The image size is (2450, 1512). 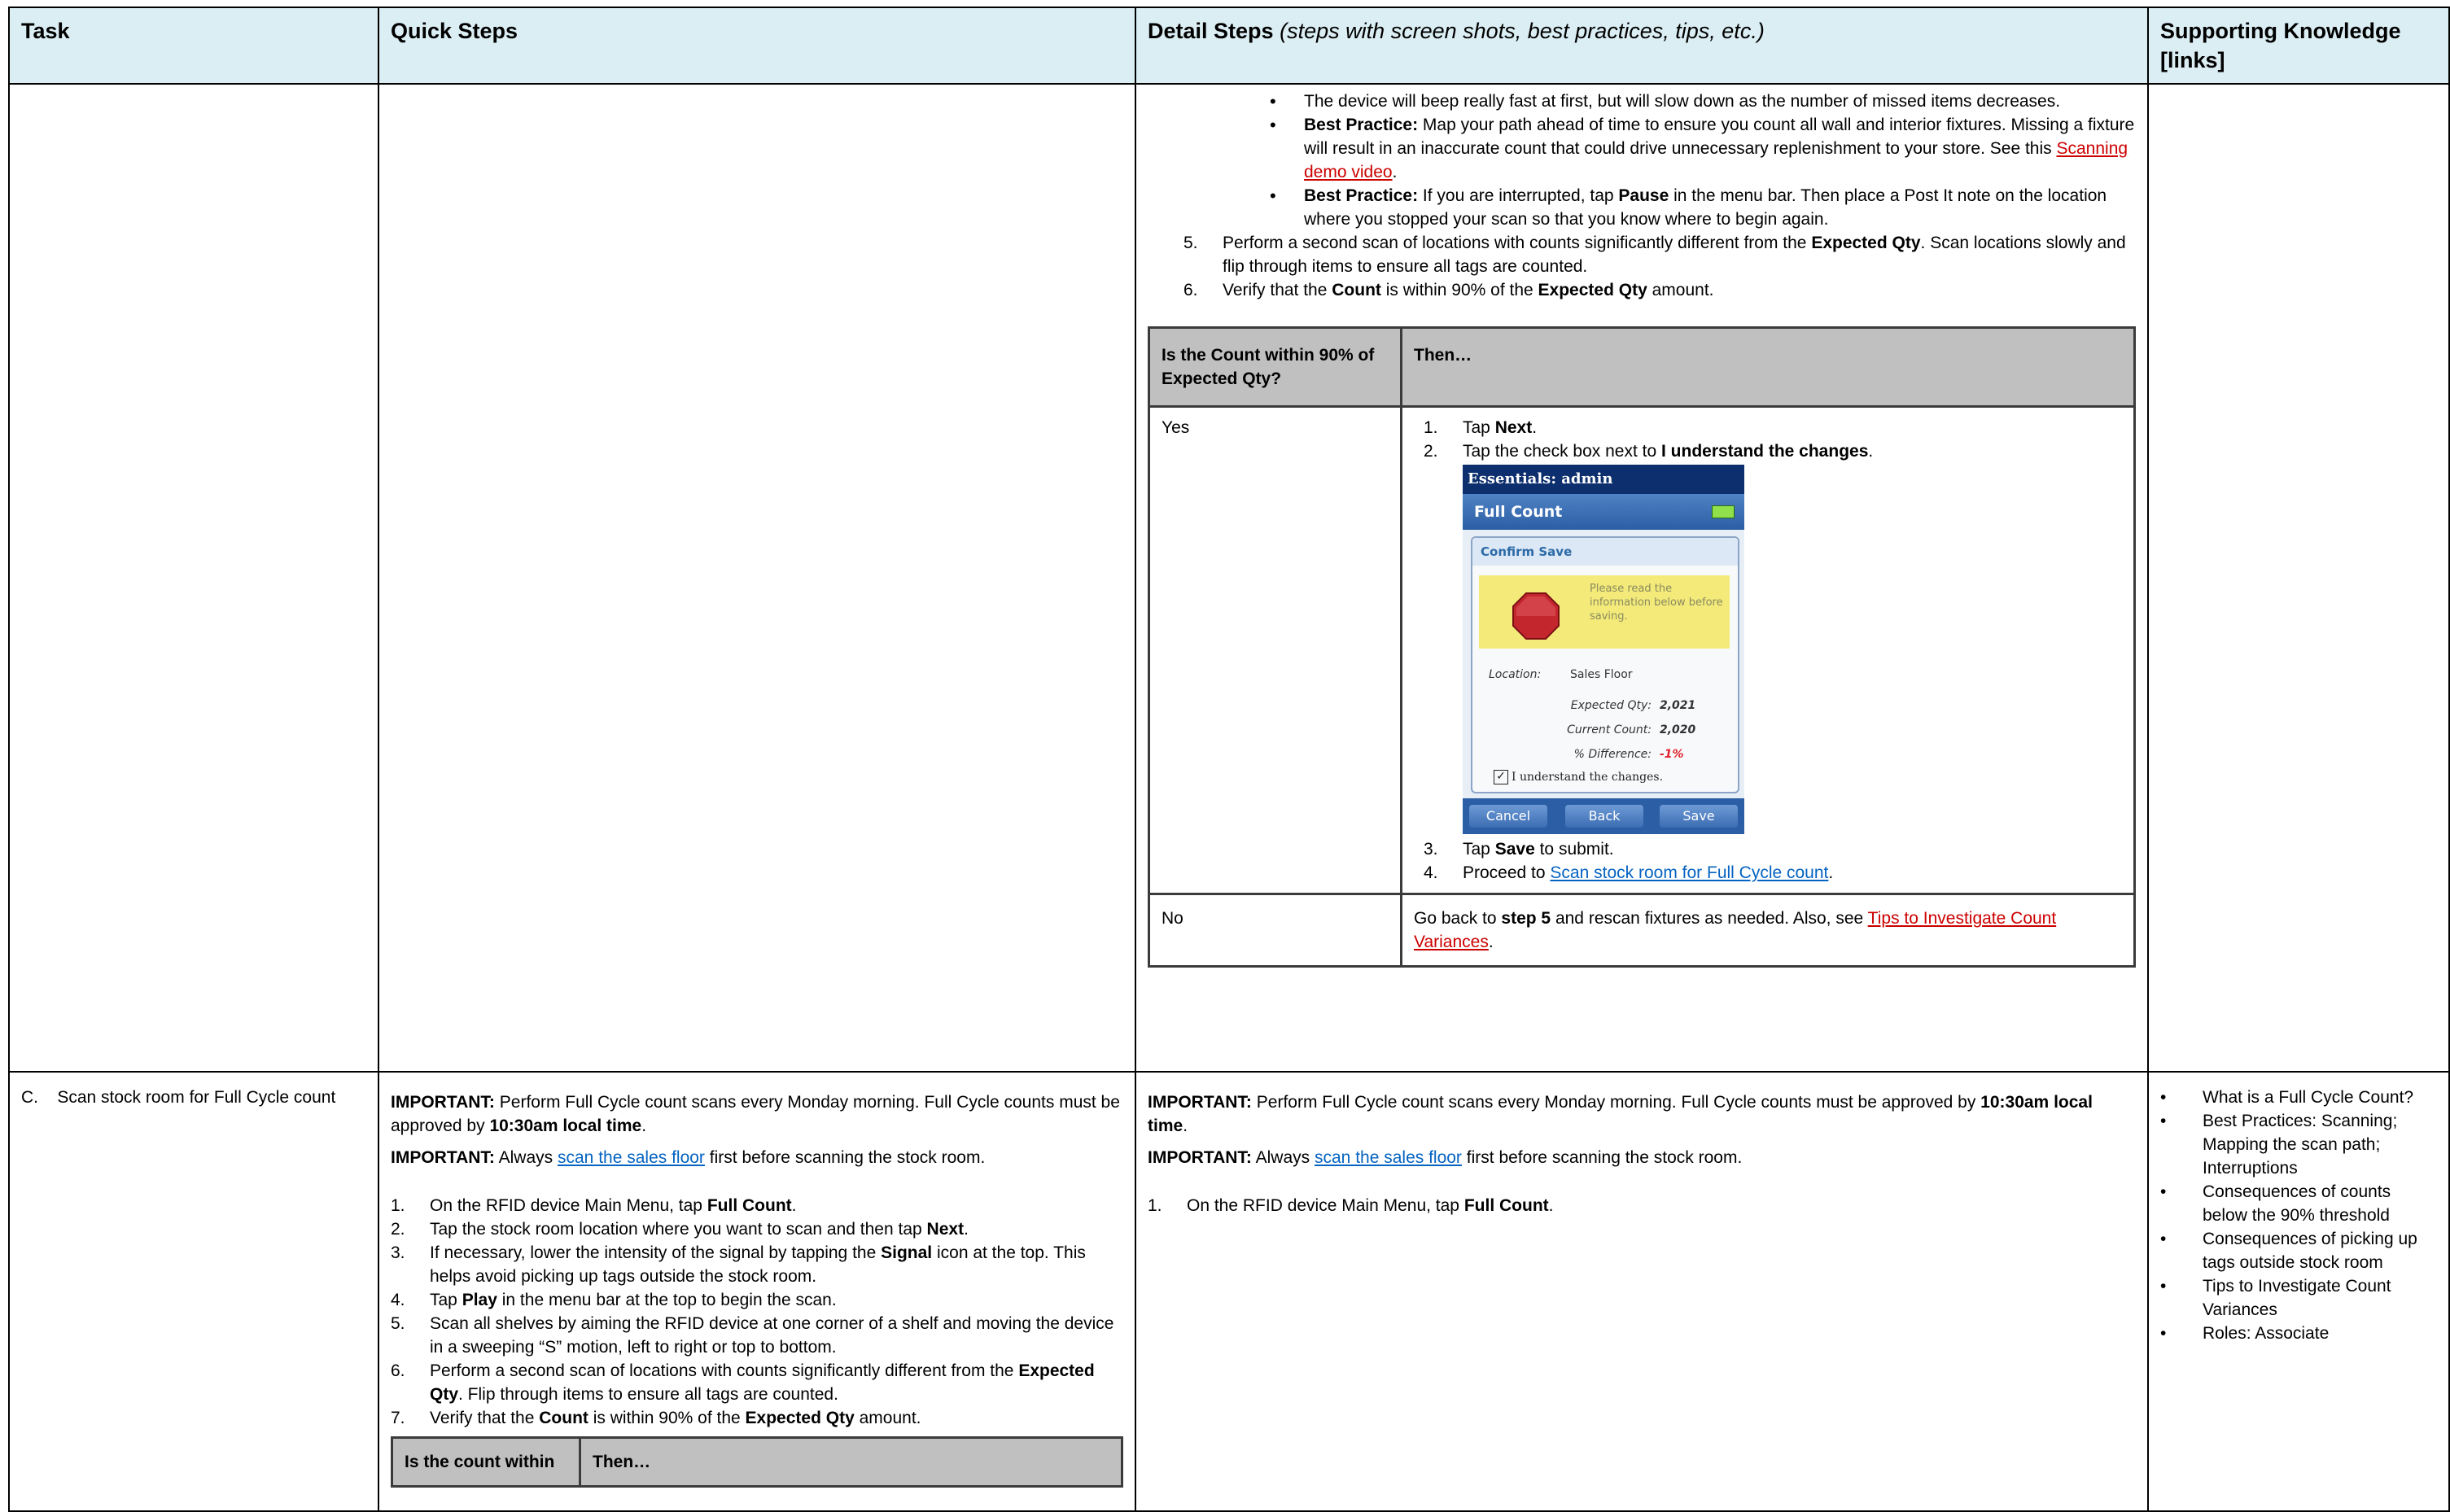 I want to click on stop-sign-icon, so click(x=1536, y=616).